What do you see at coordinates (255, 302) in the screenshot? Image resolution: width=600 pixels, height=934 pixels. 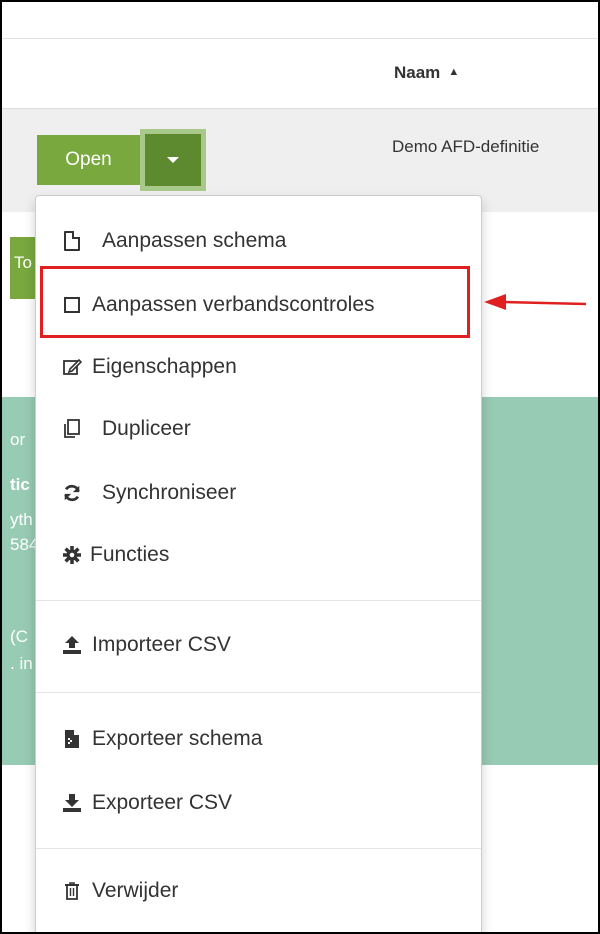 I see `highlight-box` at bounding box center [255, 302].